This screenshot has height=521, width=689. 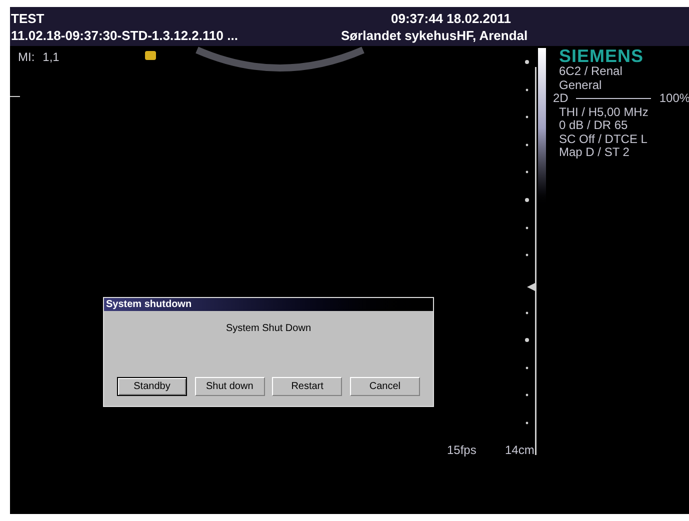 I want to click on parameter-text: 0 dB / DR 65, so click(x=594, y=125).